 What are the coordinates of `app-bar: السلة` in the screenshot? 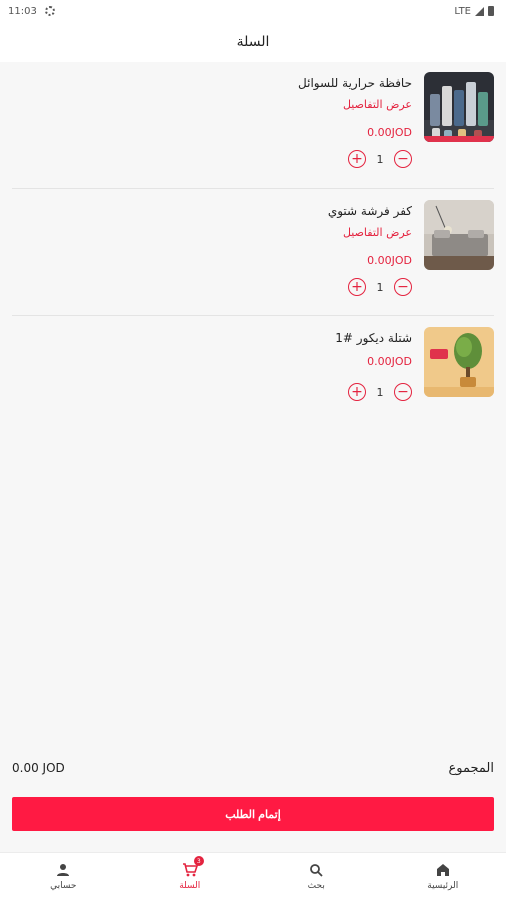 It's located at (253, 42).